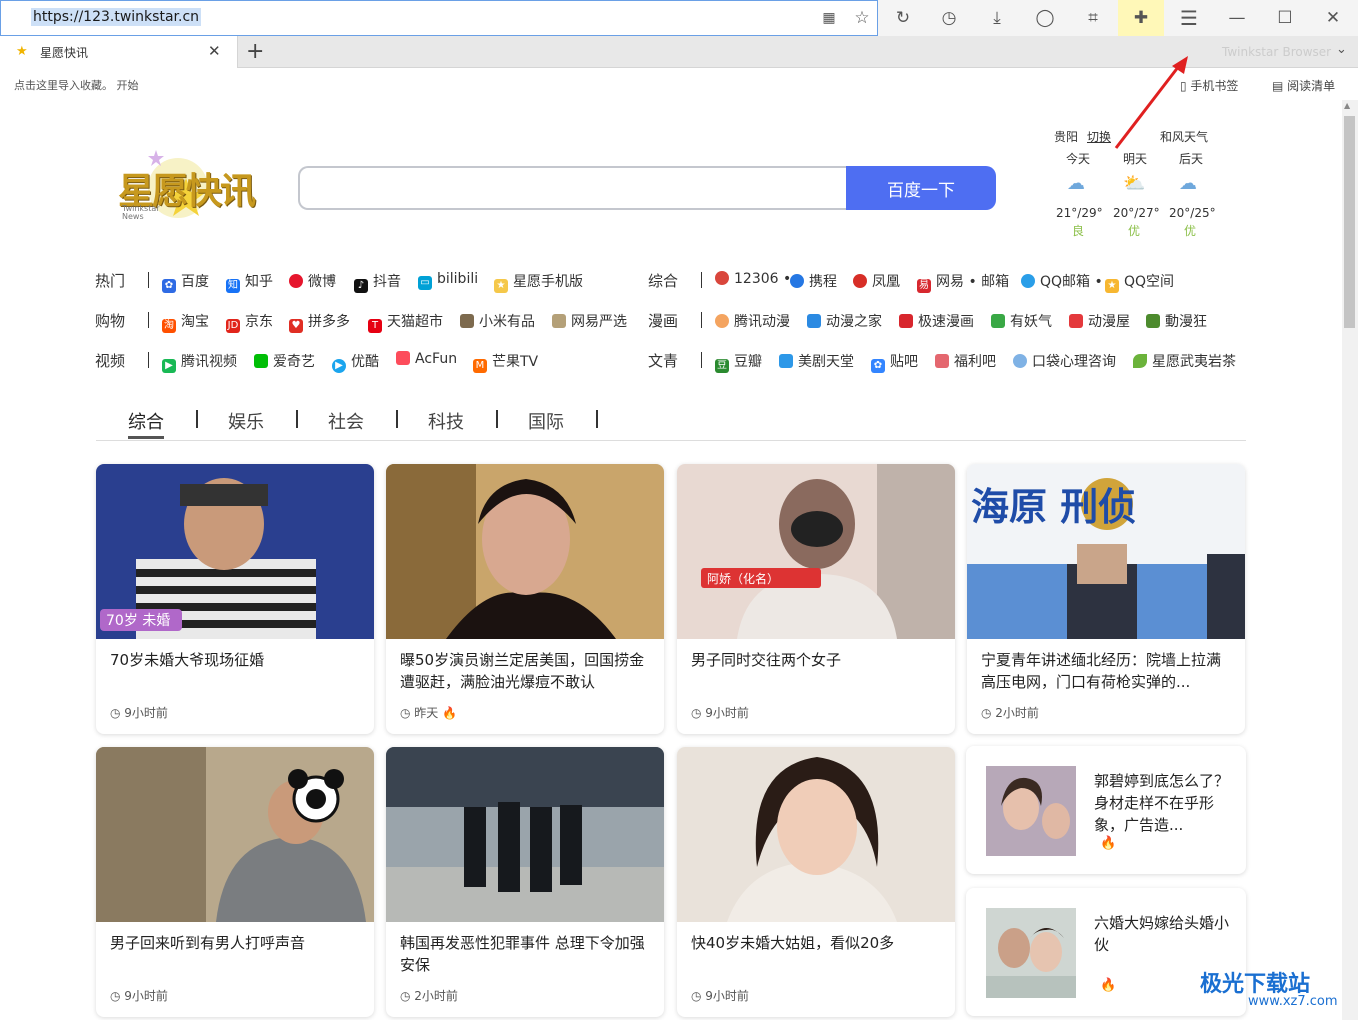 The height and width of the screenshot is (1020, 1358). I want to click on nav-link-dmw: 动漫屋, so click(1099, 321).